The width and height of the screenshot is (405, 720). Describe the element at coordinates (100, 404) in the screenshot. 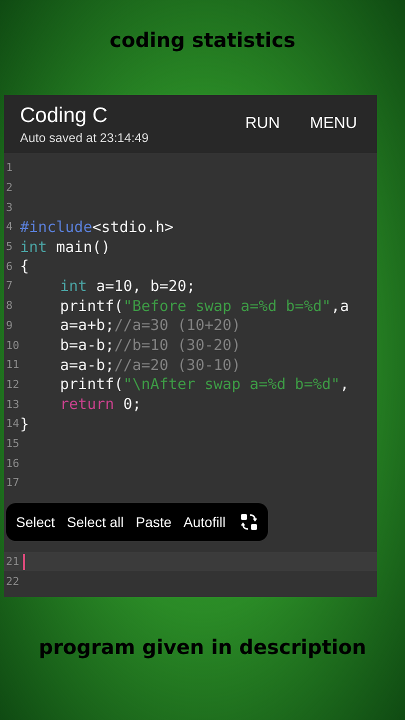

I see `code-line: return 0;` at that location.